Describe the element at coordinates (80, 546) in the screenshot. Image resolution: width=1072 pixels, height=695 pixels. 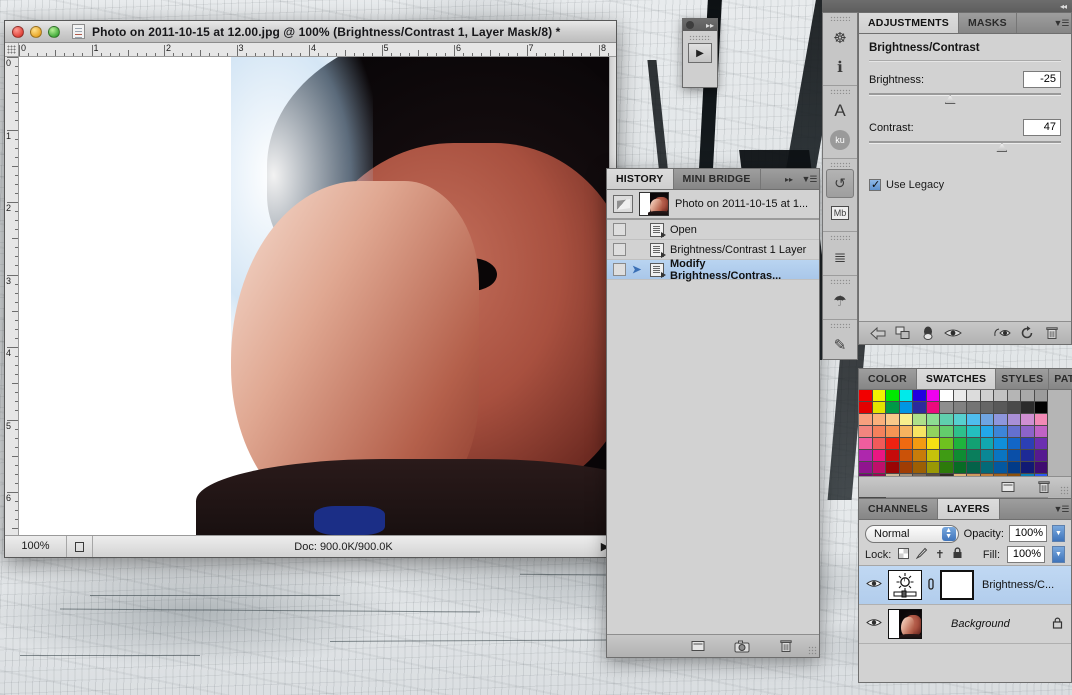
I see `doc-size-icon` at that location.